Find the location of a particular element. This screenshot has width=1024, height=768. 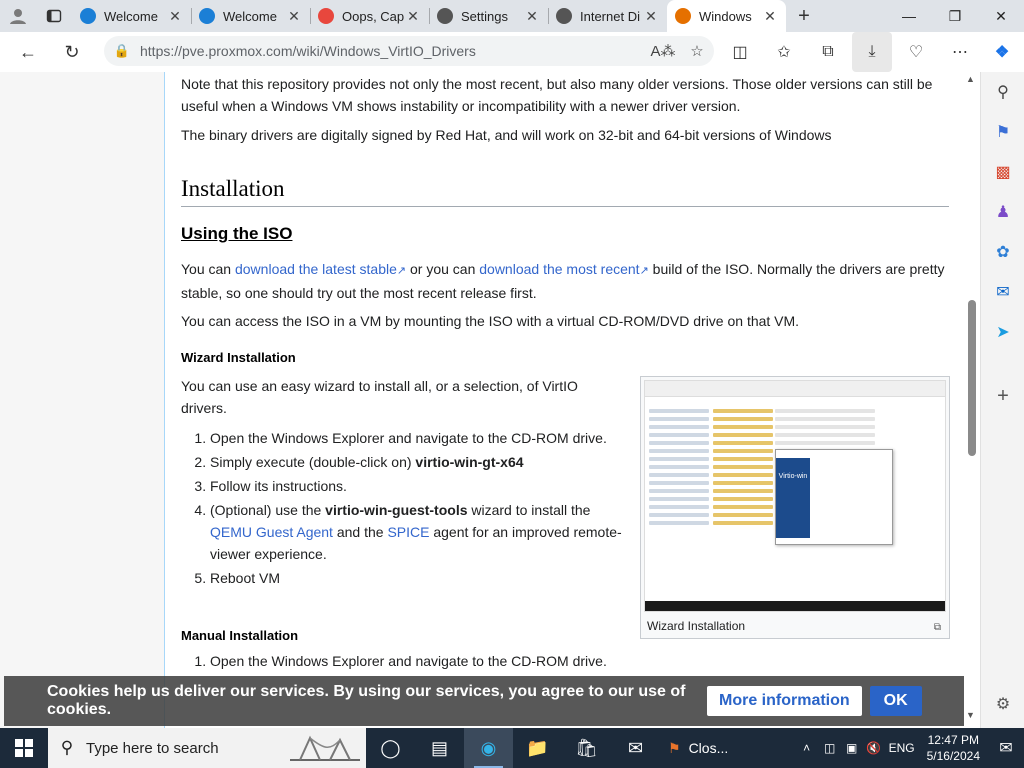

tab-title: Windows is located at coordinates (725, 16).